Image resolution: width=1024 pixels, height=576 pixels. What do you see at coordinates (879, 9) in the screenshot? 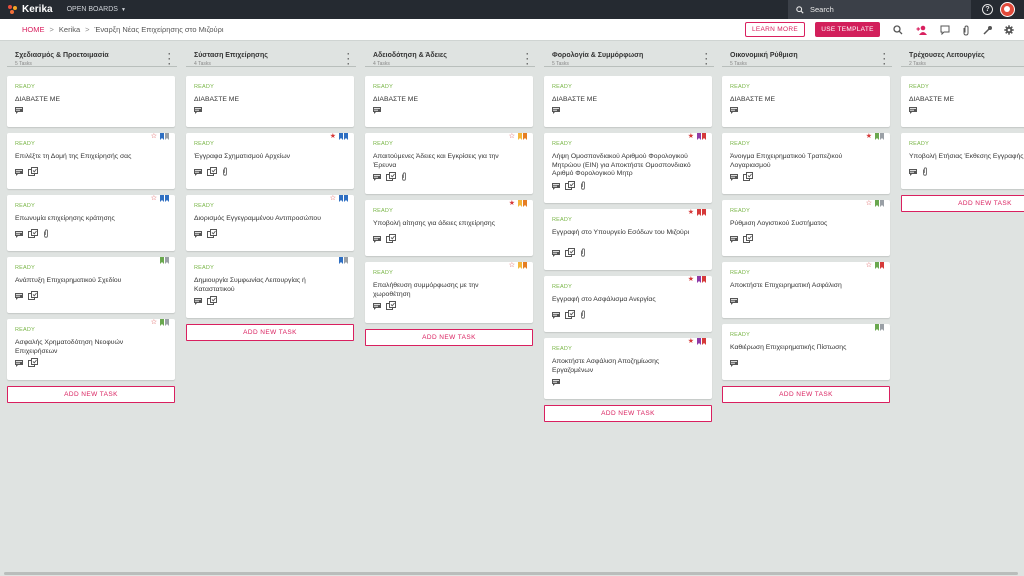
I see `search-box: Search` at bounding box center [879, 9].